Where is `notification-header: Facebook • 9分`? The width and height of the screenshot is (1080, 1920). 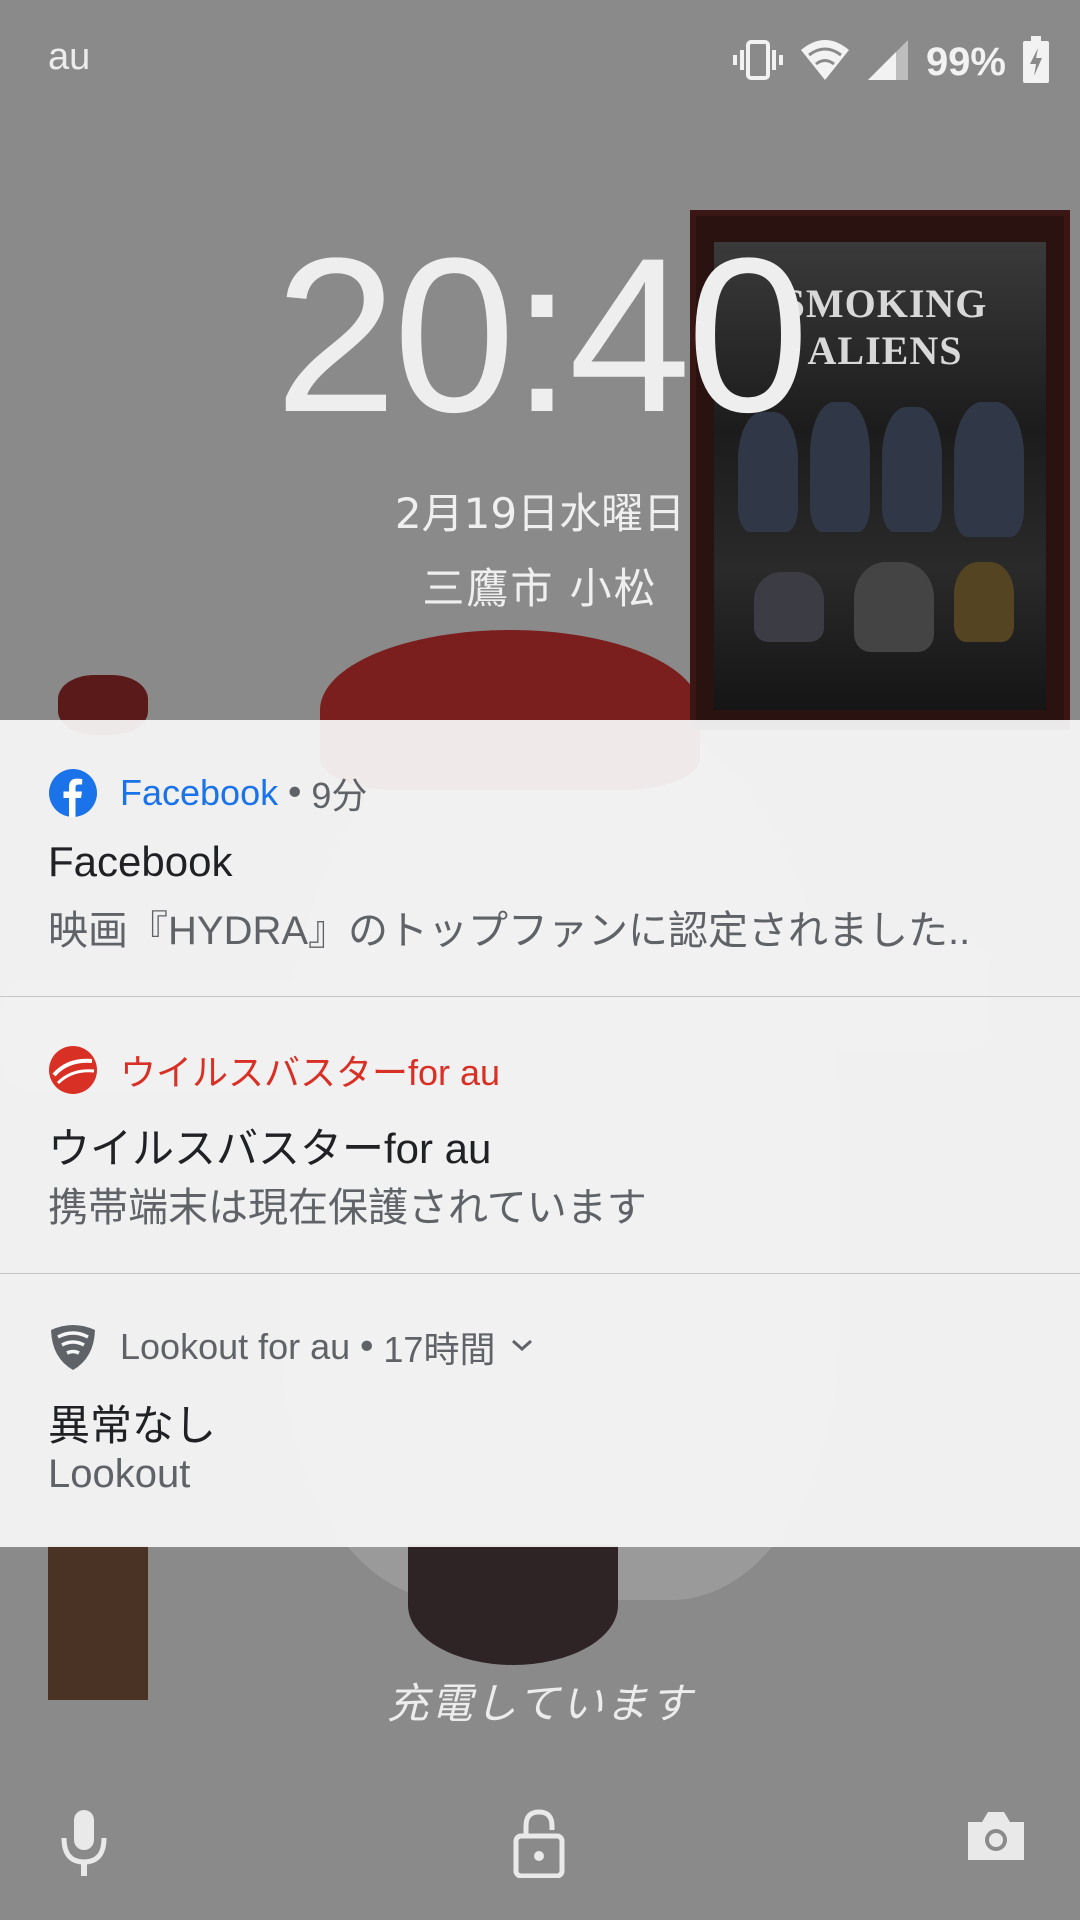
notification-header: Facebook • 9分 is located at coordinates (207, 793).